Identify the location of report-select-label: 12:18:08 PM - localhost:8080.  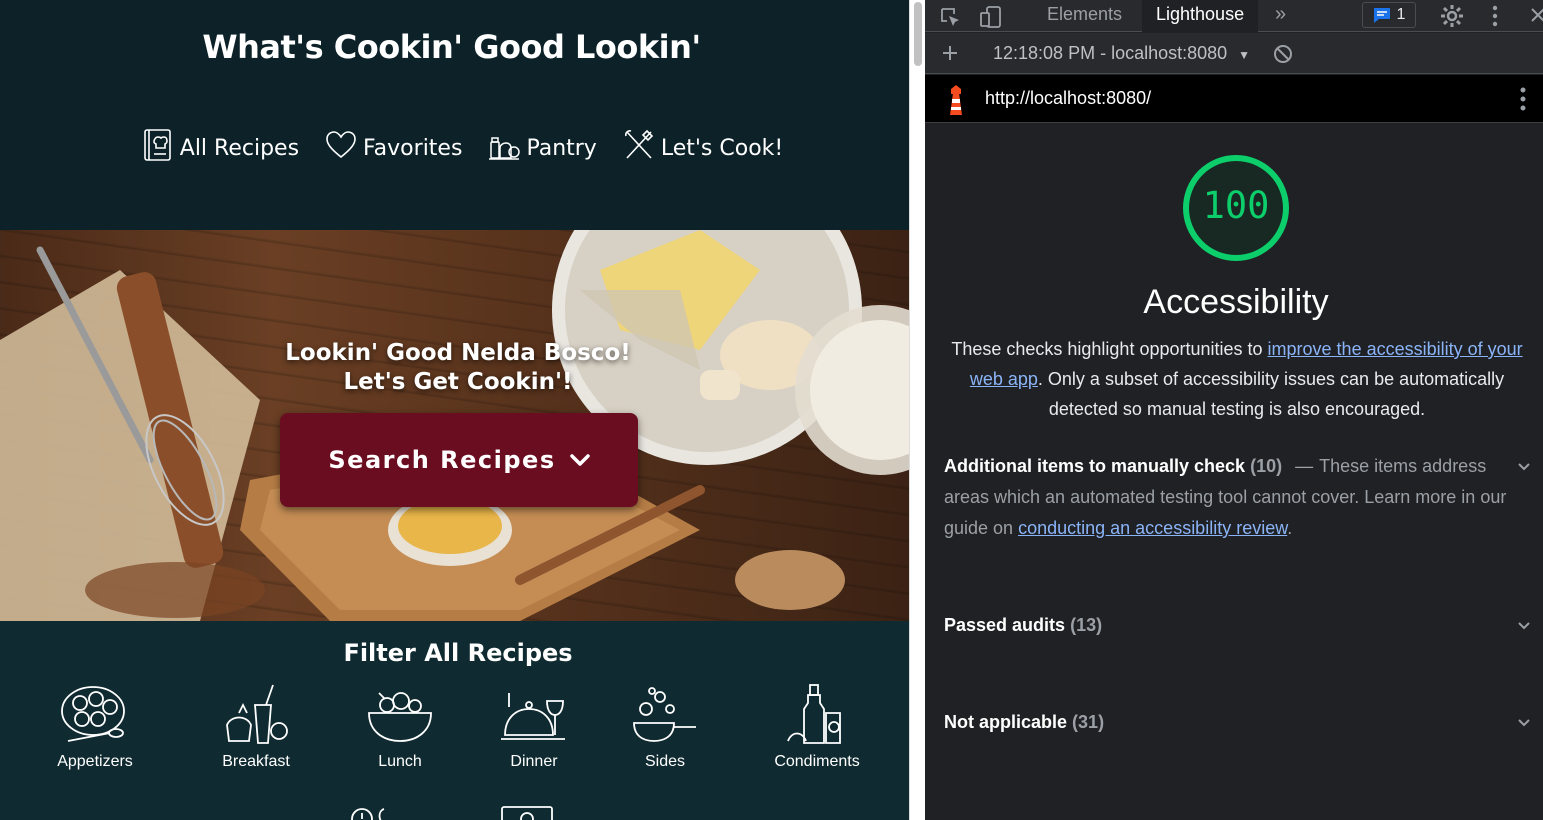
(1110, 53).